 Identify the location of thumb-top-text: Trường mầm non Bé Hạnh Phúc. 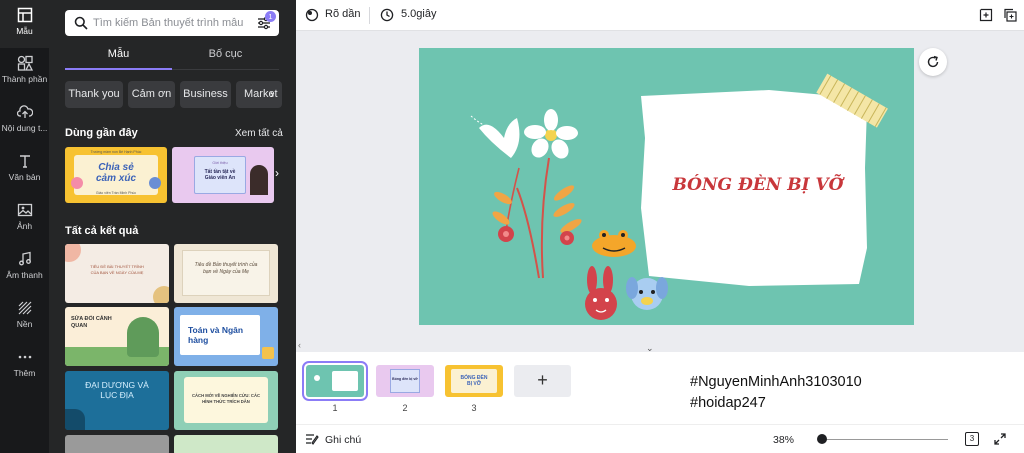
(116, 152).